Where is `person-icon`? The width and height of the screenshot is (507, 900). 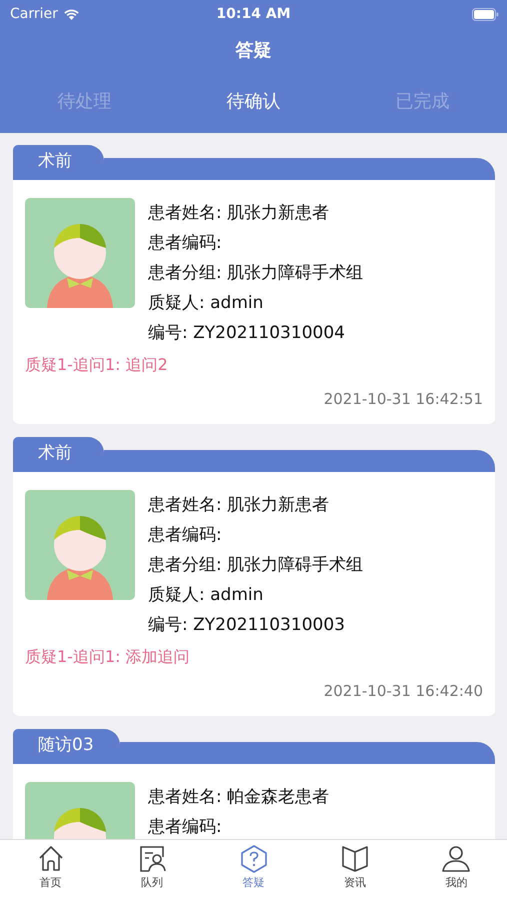
person-icon is located at coordinates (456, 859).